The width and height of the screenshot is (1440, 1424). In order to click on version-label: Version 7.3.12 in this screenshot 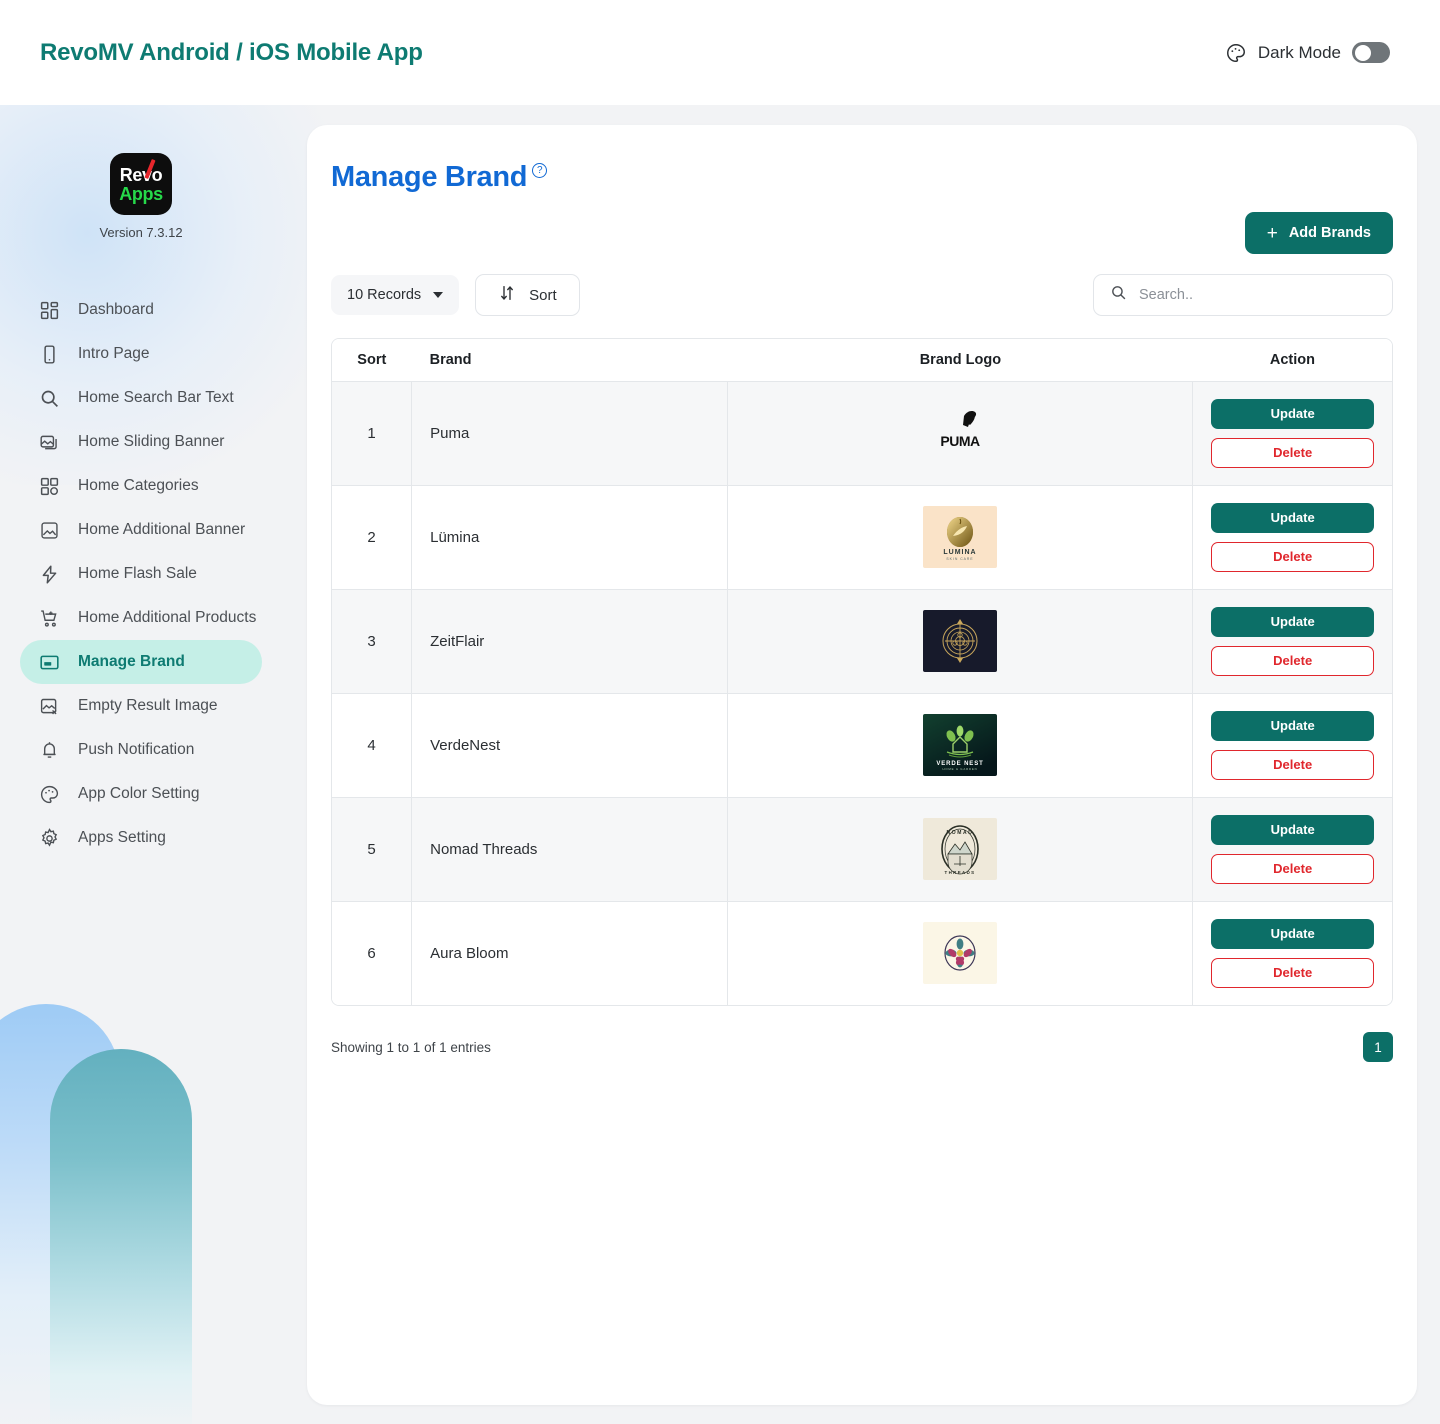, I will do `click(141, 232)`.